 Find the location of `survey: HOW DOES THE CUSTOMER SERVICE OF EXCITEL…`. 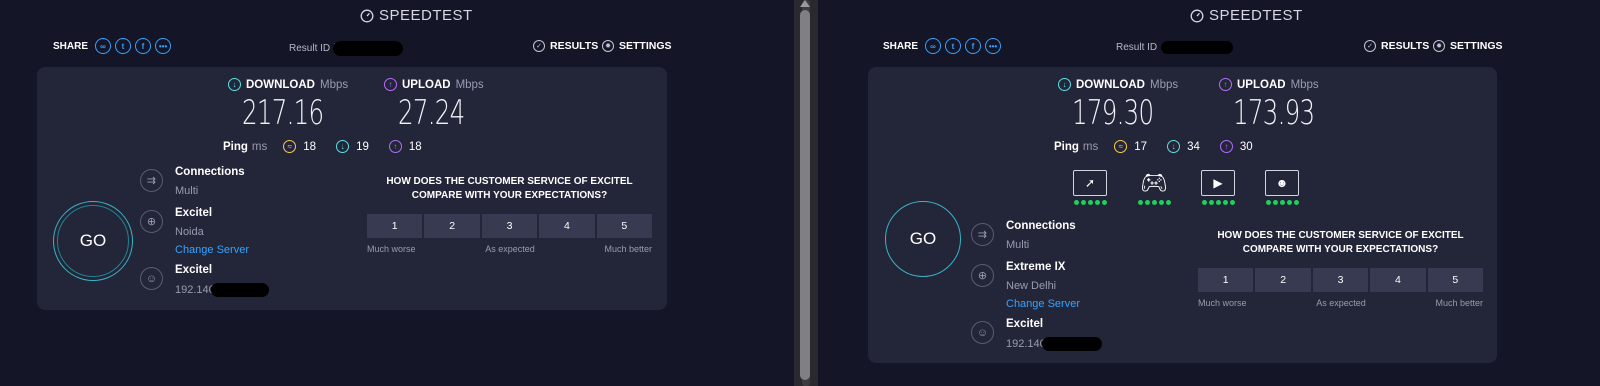

survey: HOW DOES THE CUSTOMER SERVICE OF EXCITEL… is located at coordinates (1341, 268).